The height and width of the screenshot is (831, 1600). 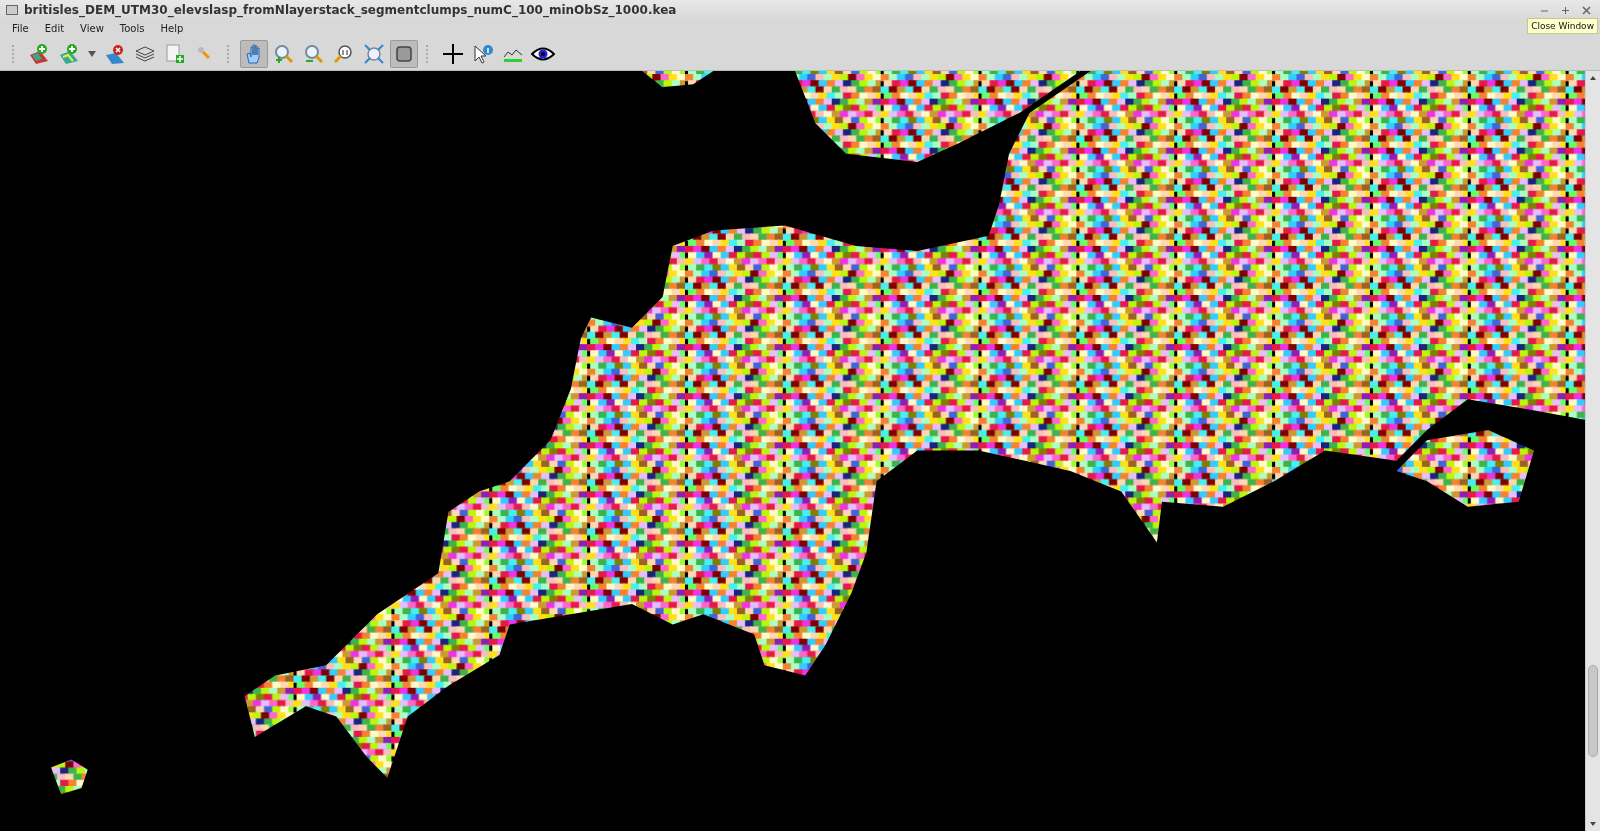 What do you see at coordinates (132, 28) in the screenshot?
I see `menu-item: Tools` at bounding box center [132, 28].